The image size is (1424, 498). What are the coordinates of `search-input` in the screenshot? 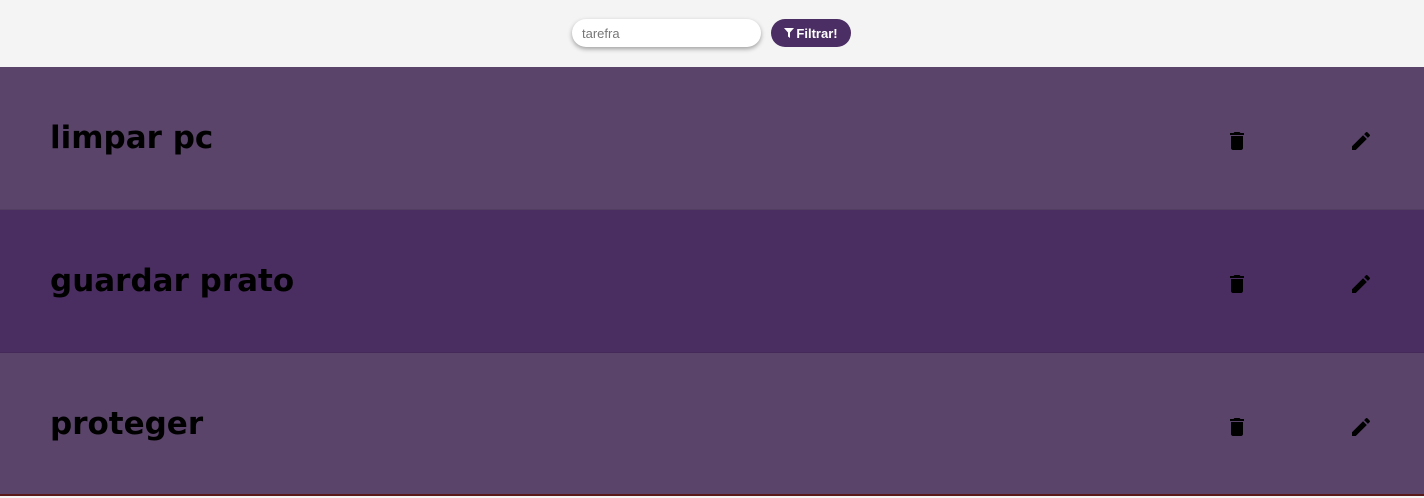 It's located at (666, 33).